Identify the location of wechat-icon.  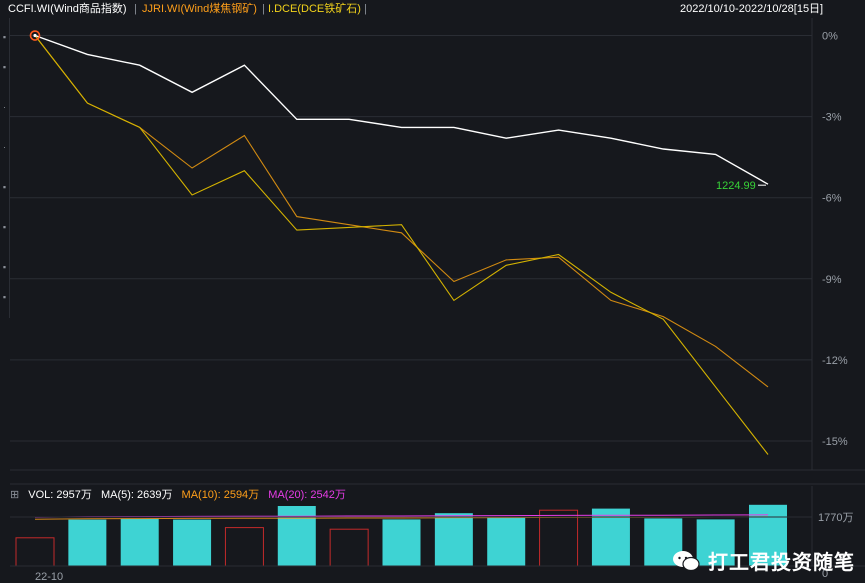
(686, 560).